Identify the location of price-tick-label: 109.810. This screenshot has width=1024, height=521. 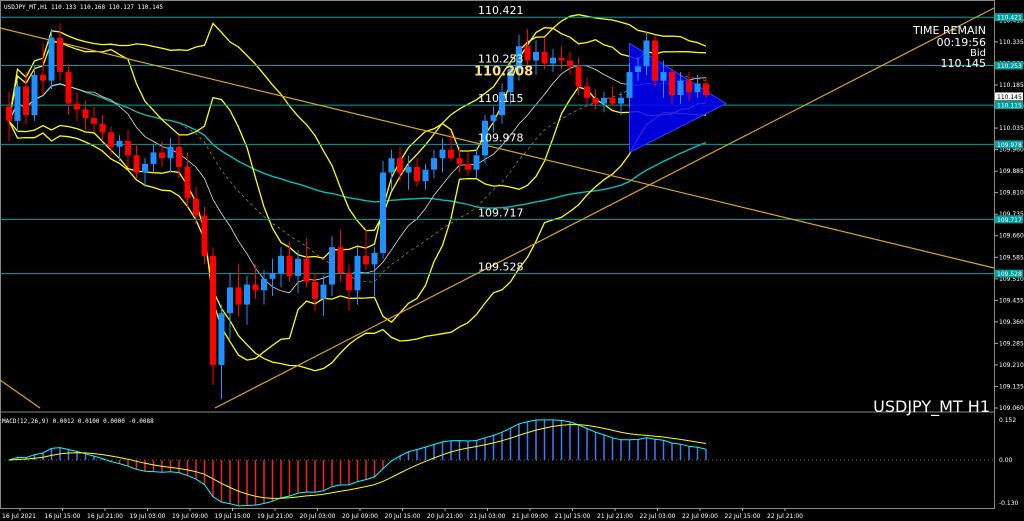
(1011, 193).